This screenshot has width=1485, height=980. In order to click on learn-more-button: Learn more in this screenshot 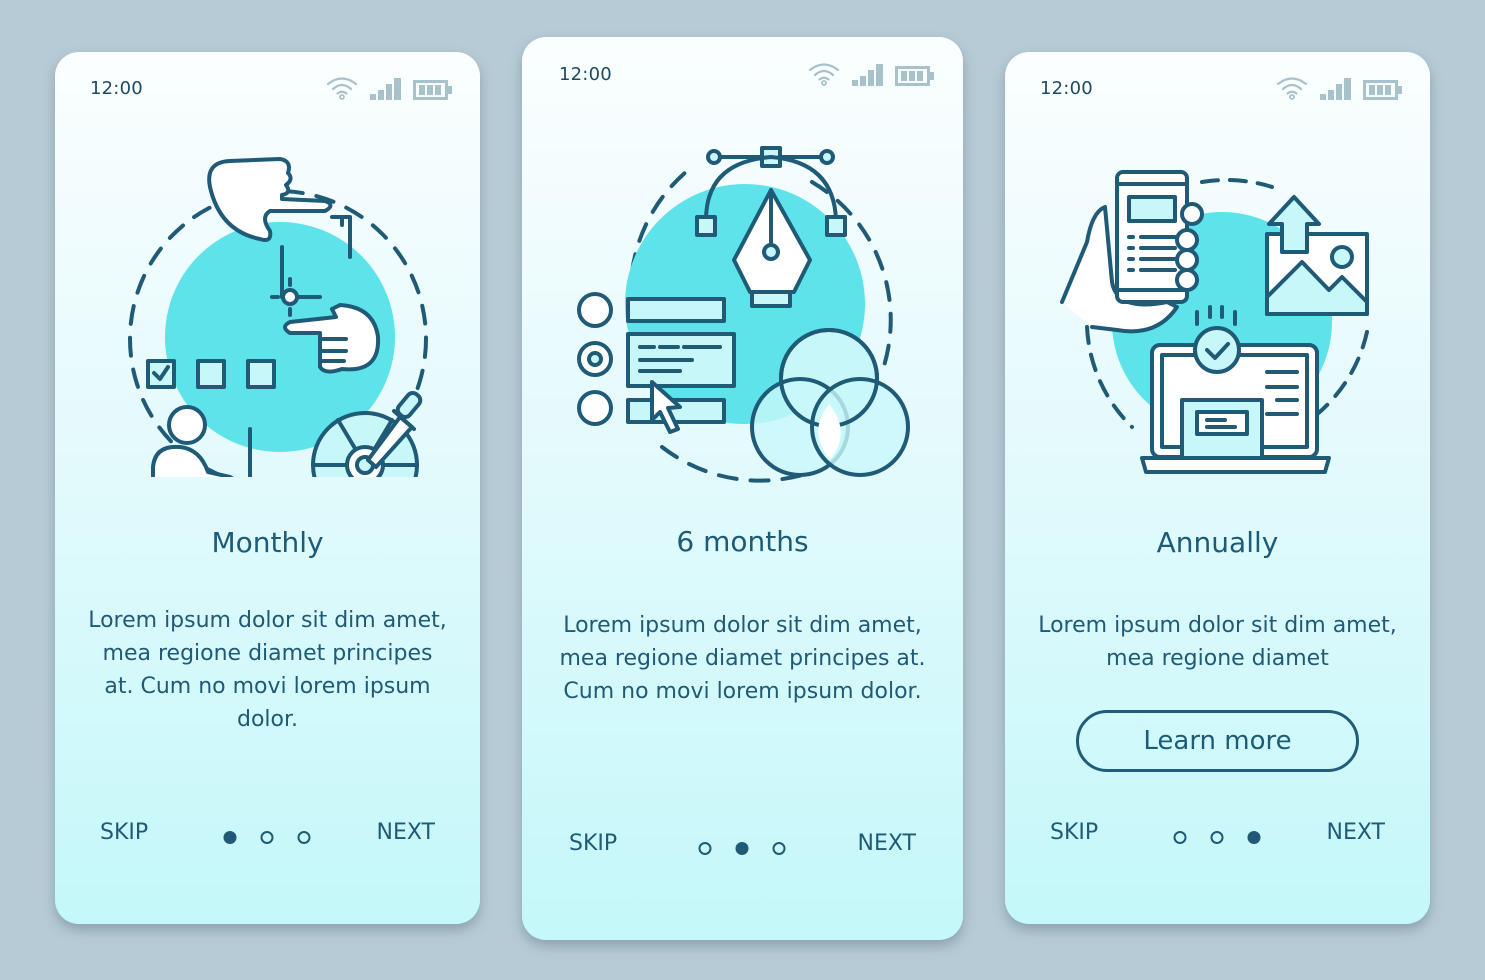, I will do `click(1217, 741)`.